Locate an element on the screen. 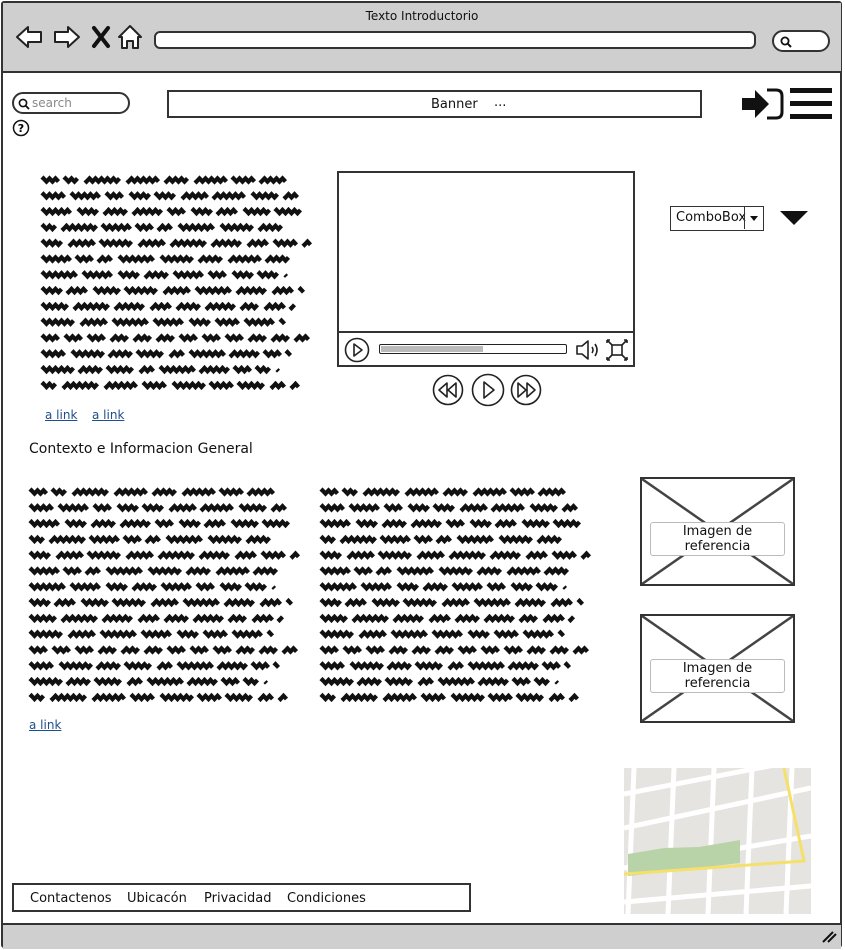 The width and height of the screenshot is (845, 950). chevron-down-icon is located at coordinates (754, 218).